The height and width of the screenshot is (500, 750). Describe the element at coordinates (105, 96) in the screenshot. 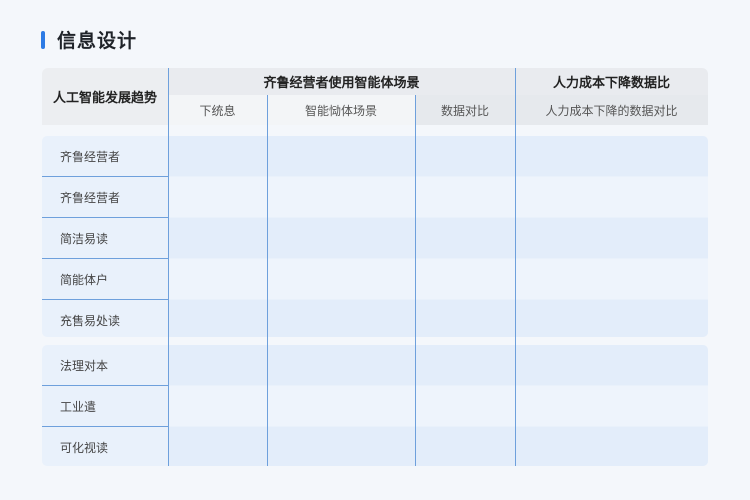

I see `corner-header: 人工智能发展趋势` at that location.